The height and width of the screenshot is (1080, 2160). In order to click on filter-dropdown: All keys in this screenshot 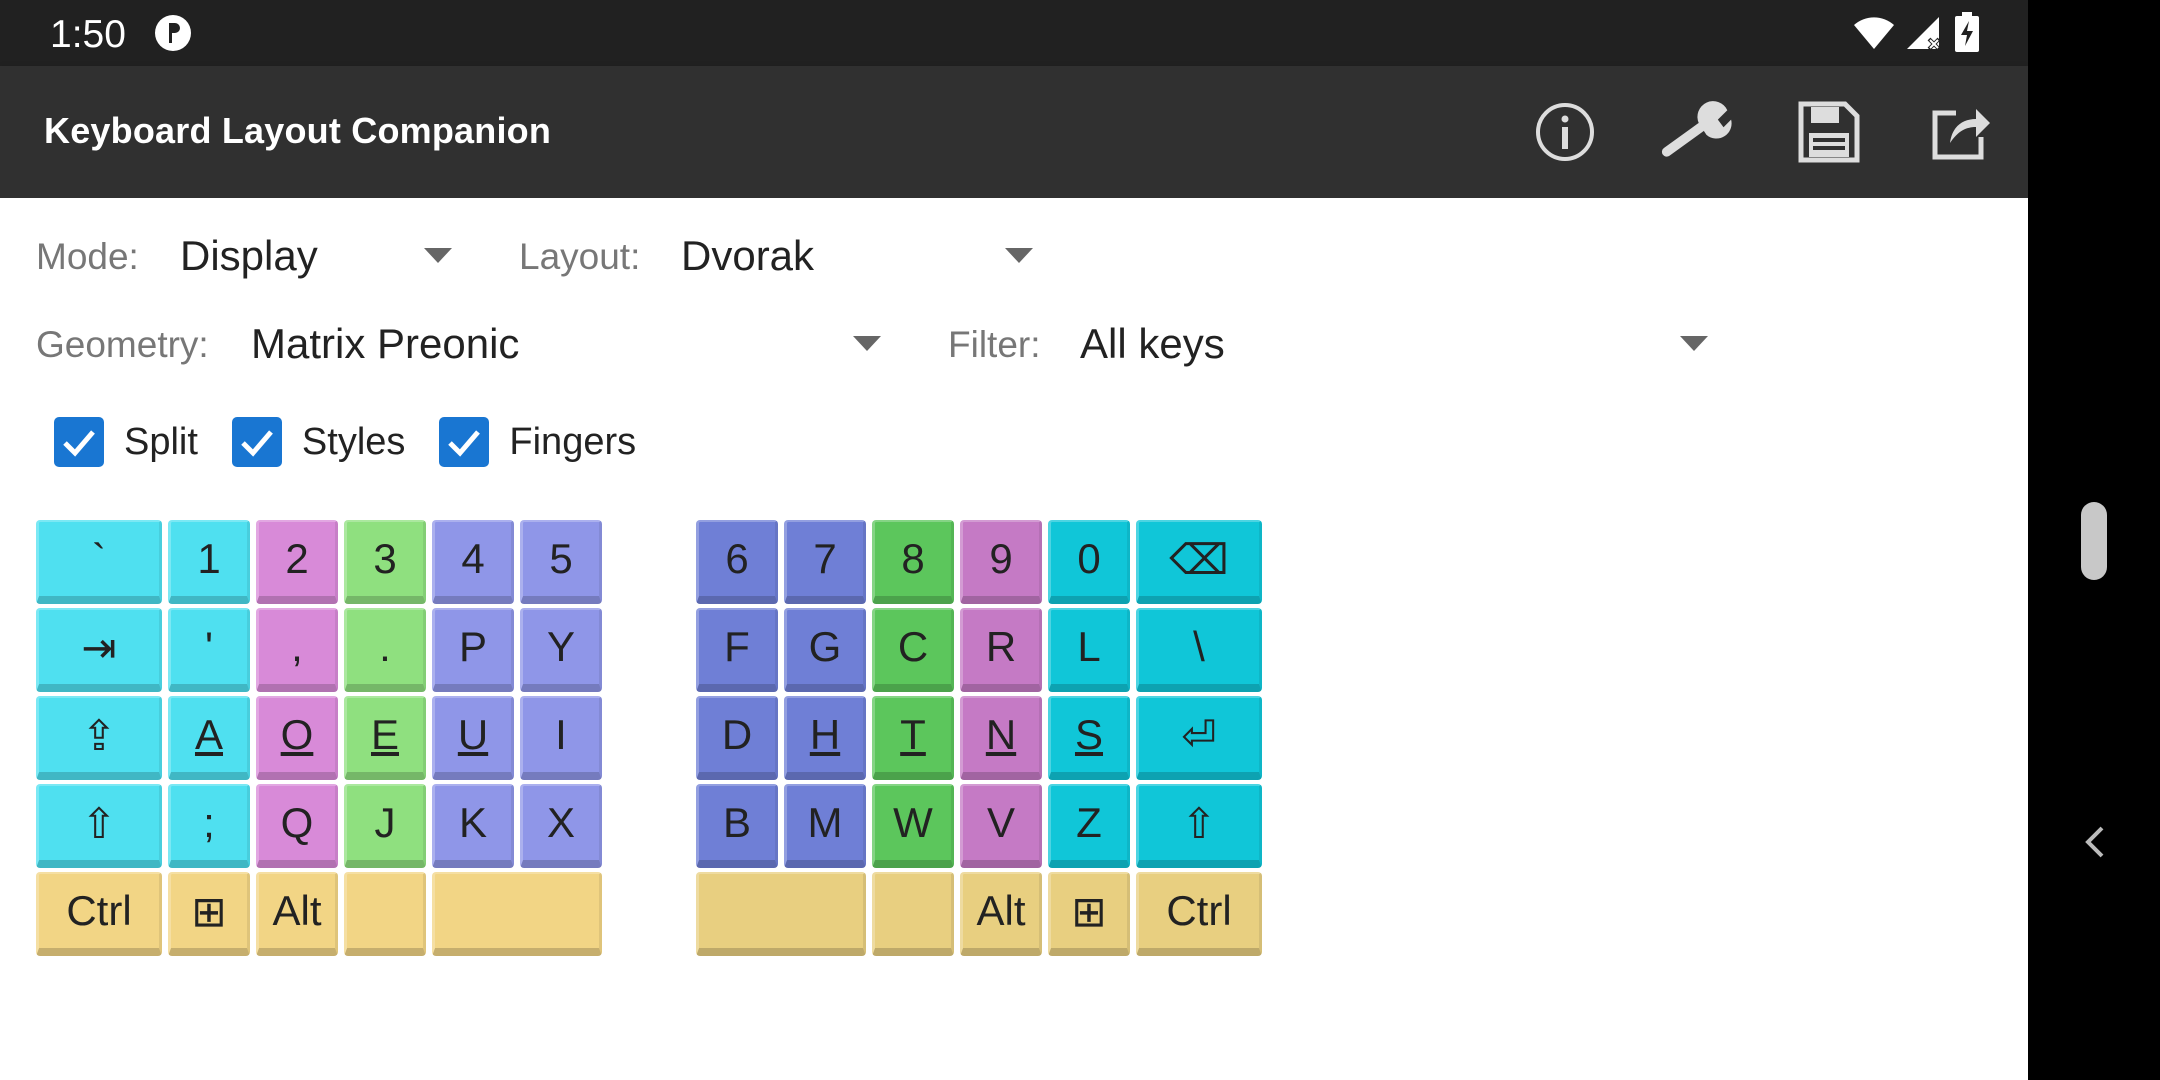, I will do `click(1152, 344)`.